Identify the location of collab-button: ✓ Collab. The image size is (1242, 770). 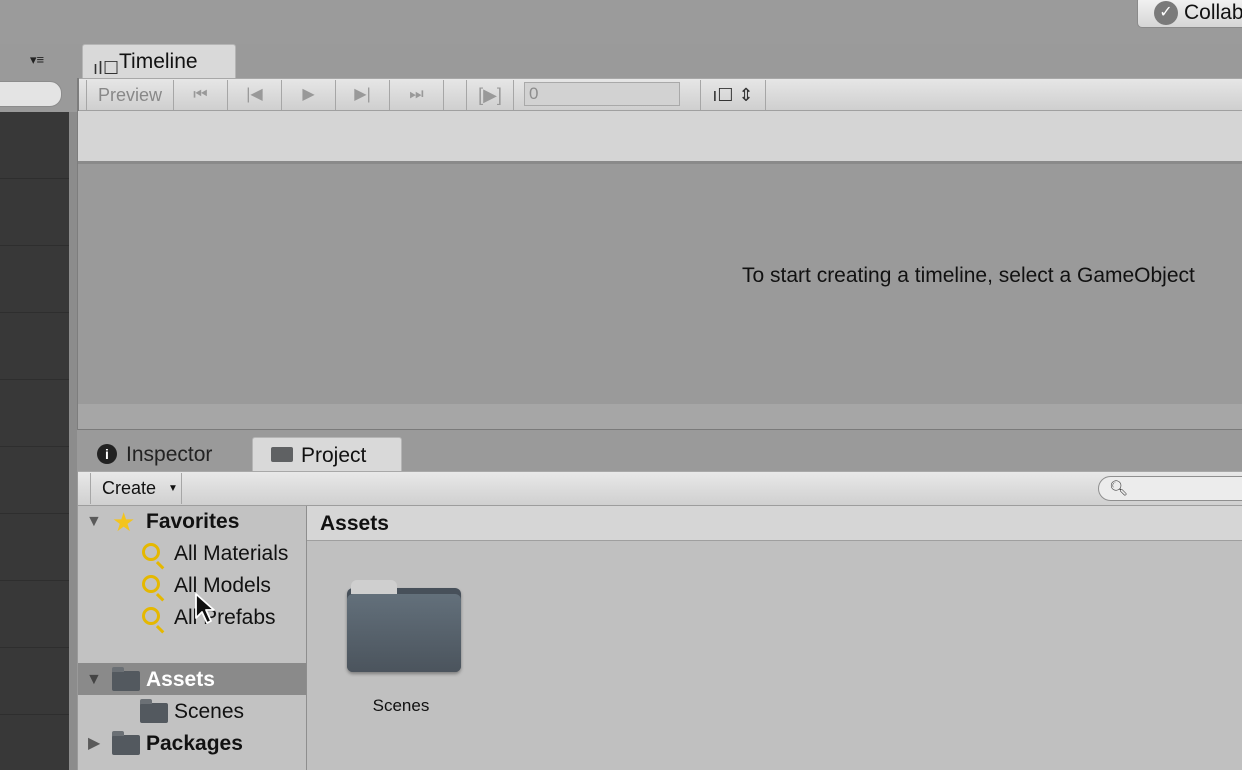
(1189, 14).